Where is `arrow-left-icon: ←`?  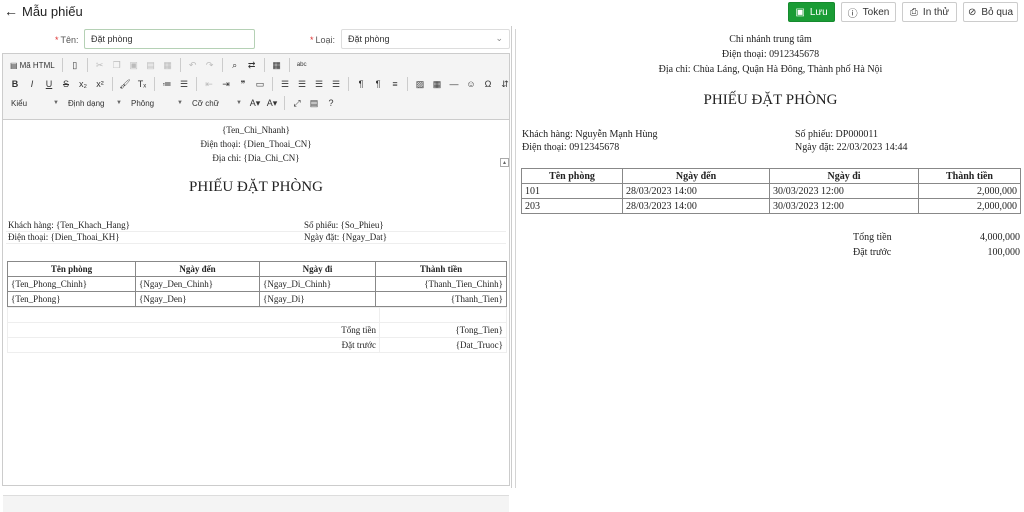
arrow-left-icon: ← is located at coordinates (11, 11).